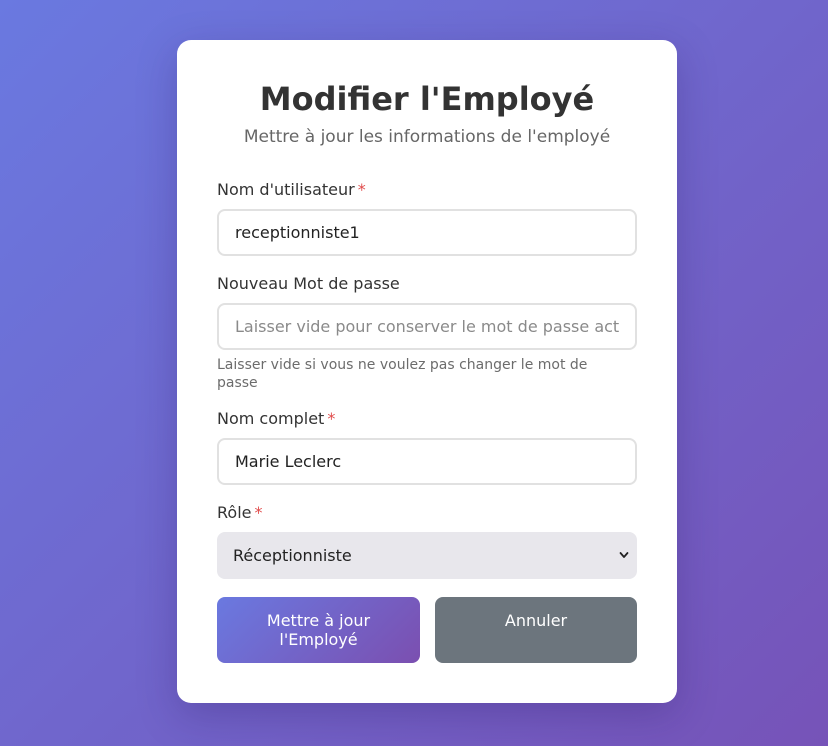 The width and height of the screenshot is (828, 746). Describe the element at coordinates (234, 512) in the screenshot. I see `role-label-text: Rôle` at that location.